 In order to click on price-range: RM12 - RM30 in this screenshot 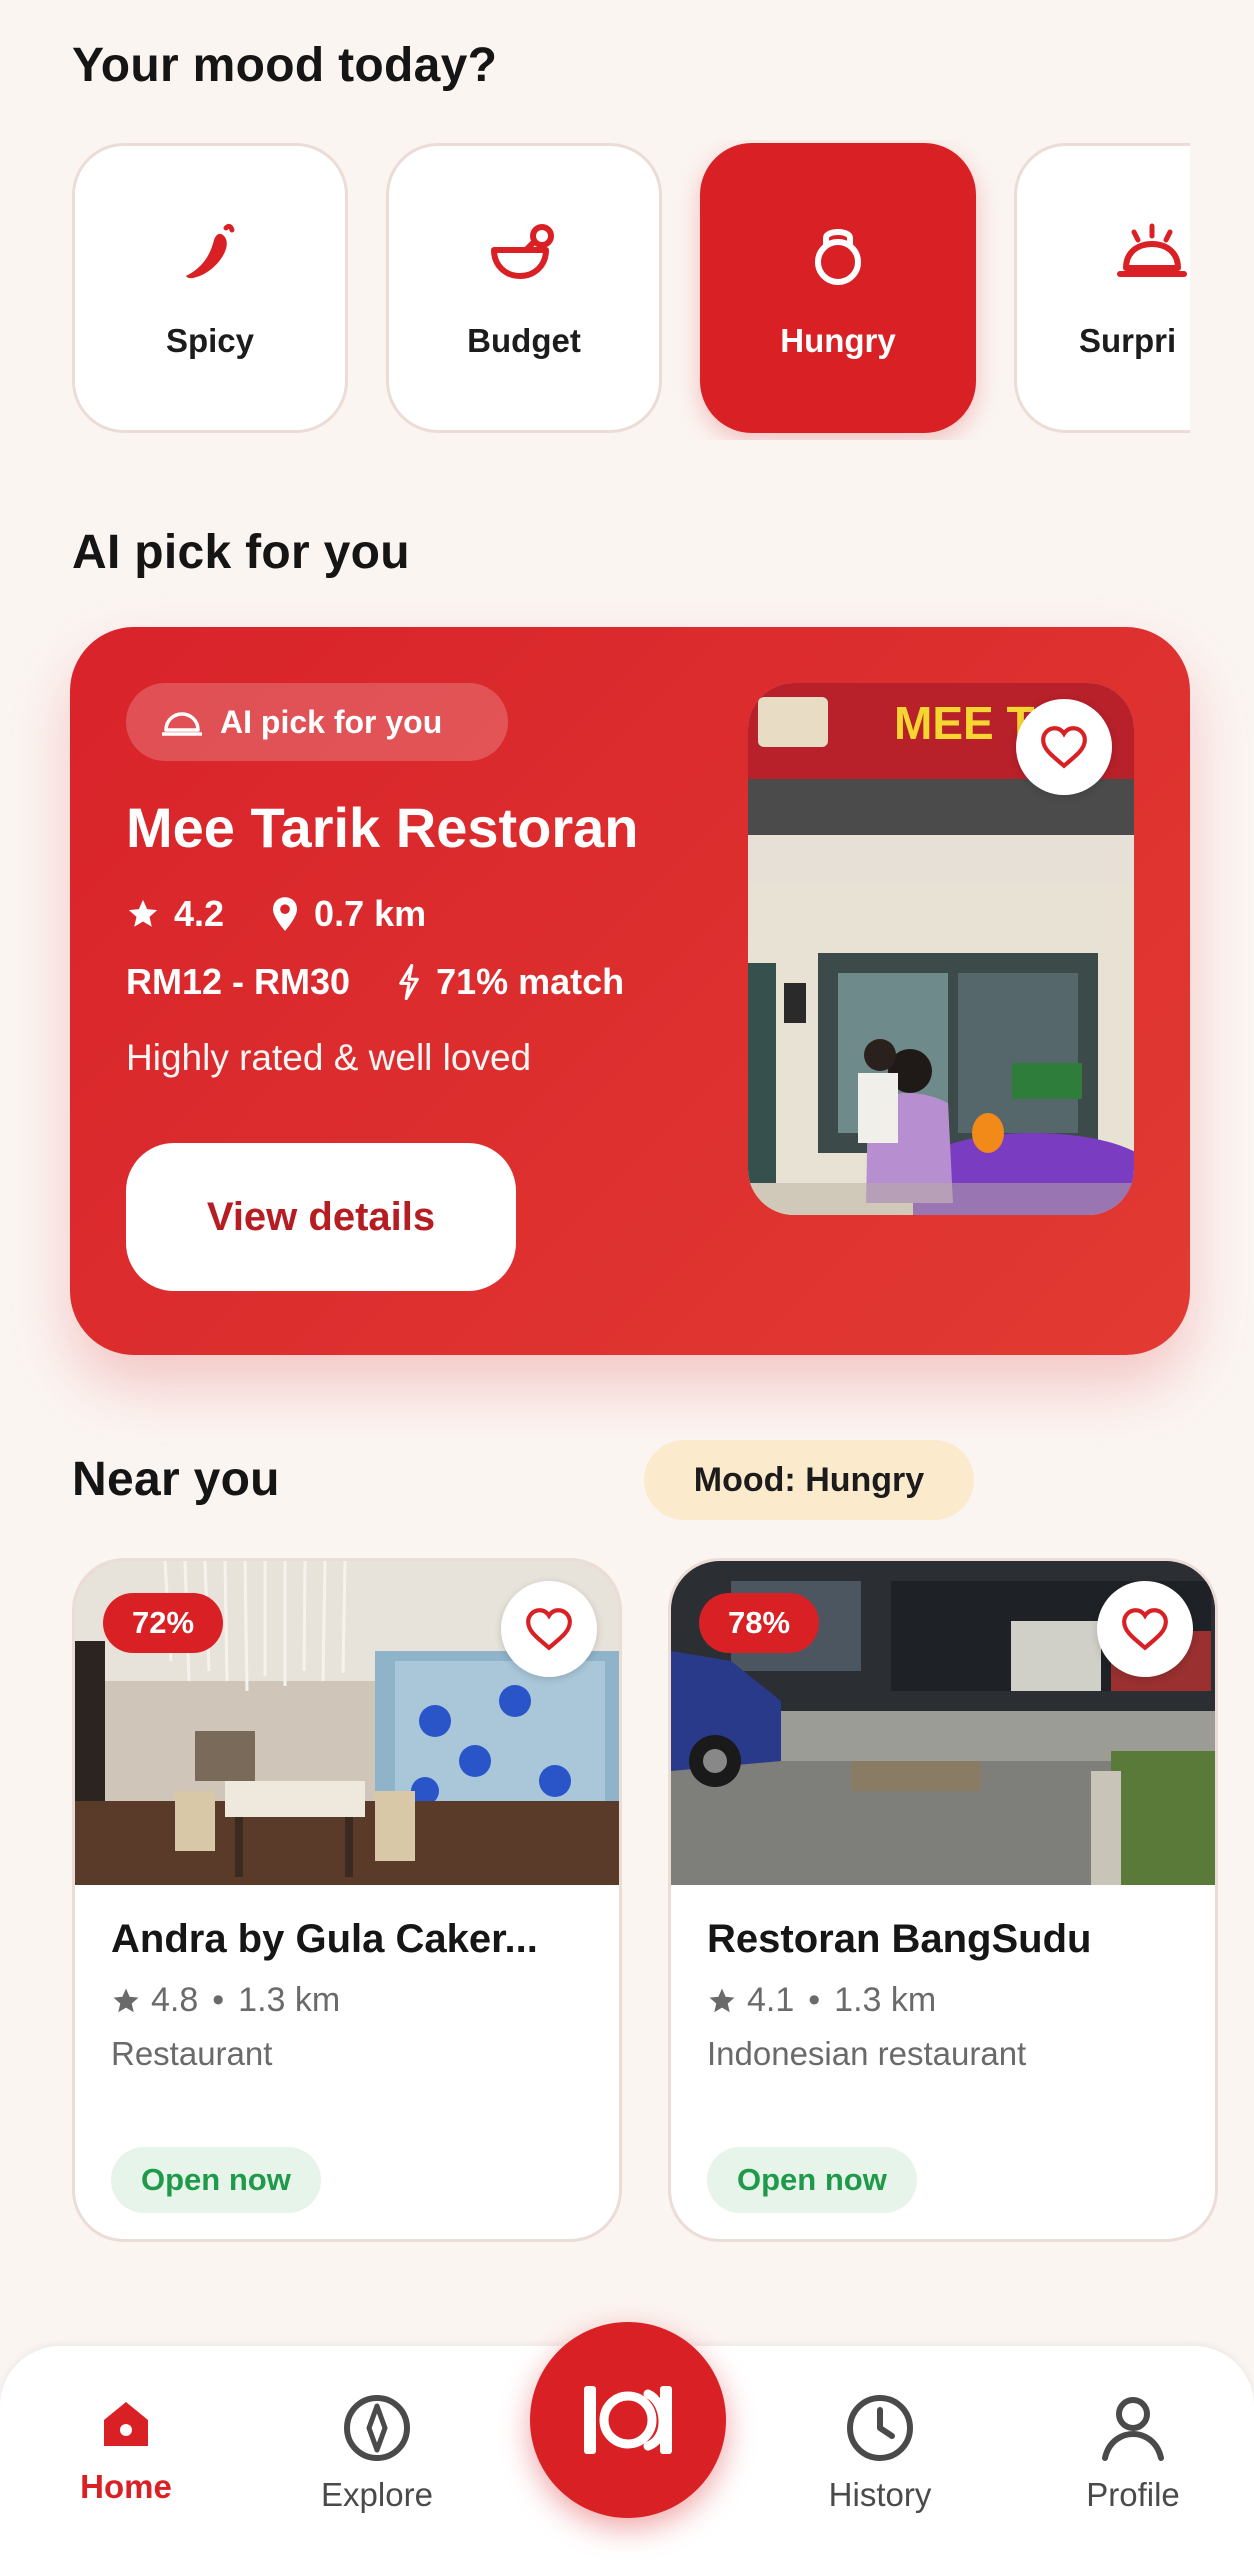, I will do `click(238, 982)`.